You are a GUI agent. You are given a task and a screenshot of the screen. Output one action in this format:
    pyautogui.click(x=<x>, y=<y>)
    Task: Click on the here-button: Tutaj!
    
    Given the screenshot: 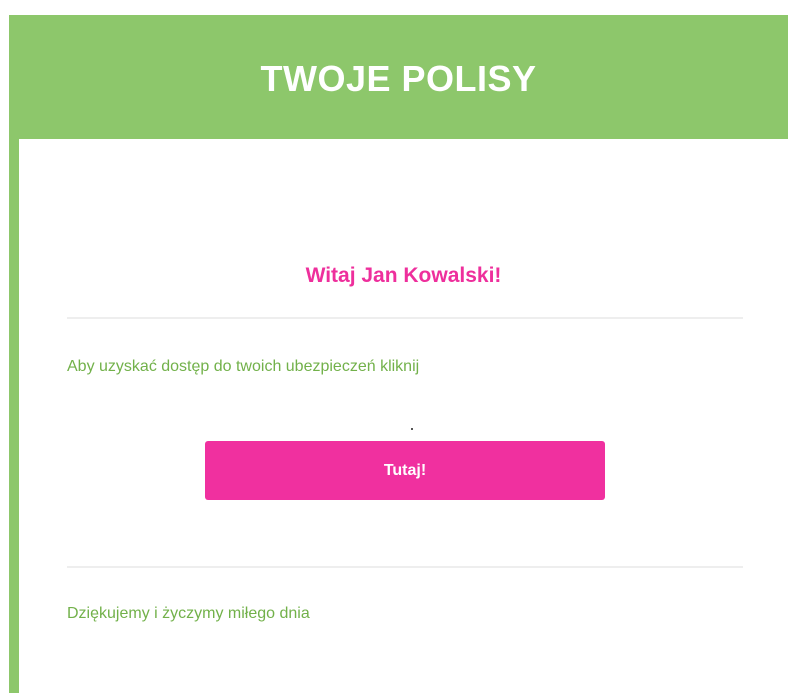 What is the action you would take?
    pyautogui.click(x=405, y=470)
    